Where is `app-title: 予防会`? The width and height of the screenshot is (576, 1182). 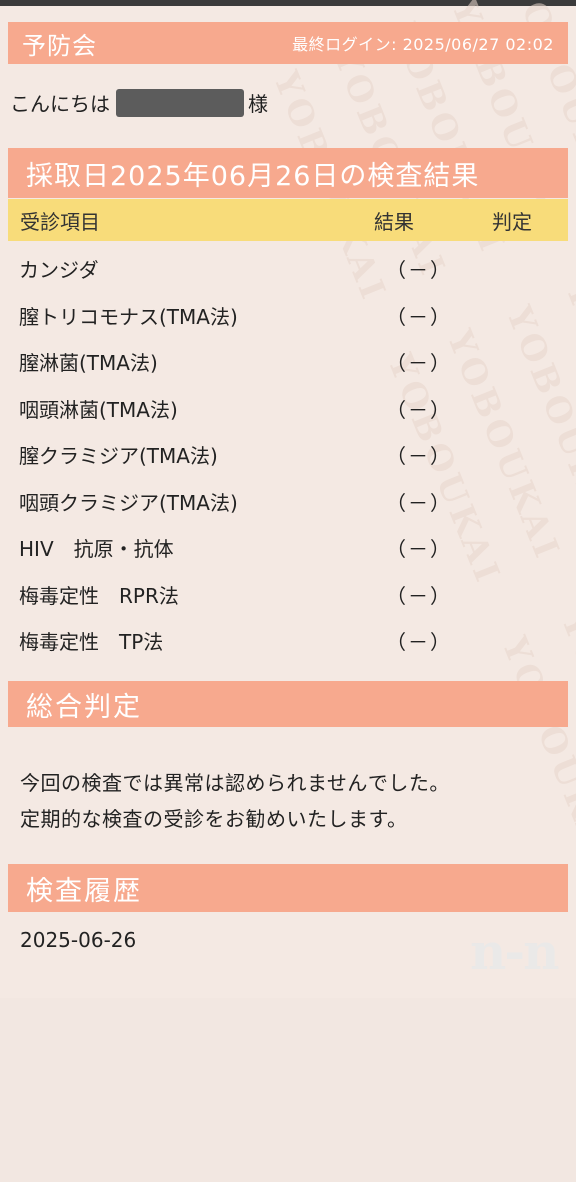
app-title: 予防会 is located at coordinates (59, 45).